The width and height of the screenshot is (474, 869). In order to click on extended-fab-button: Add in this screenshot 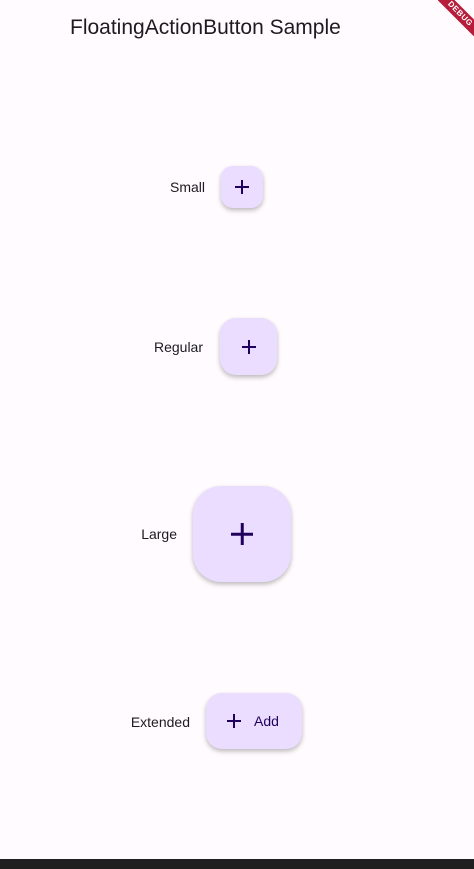, I will do `click(254, 721)`.